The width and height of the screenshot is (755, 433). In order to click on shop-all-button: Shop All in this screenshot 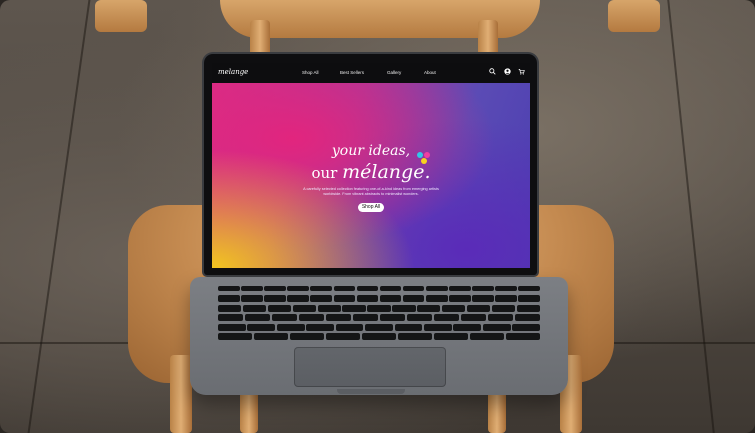, I will do `click(371, 207)`.